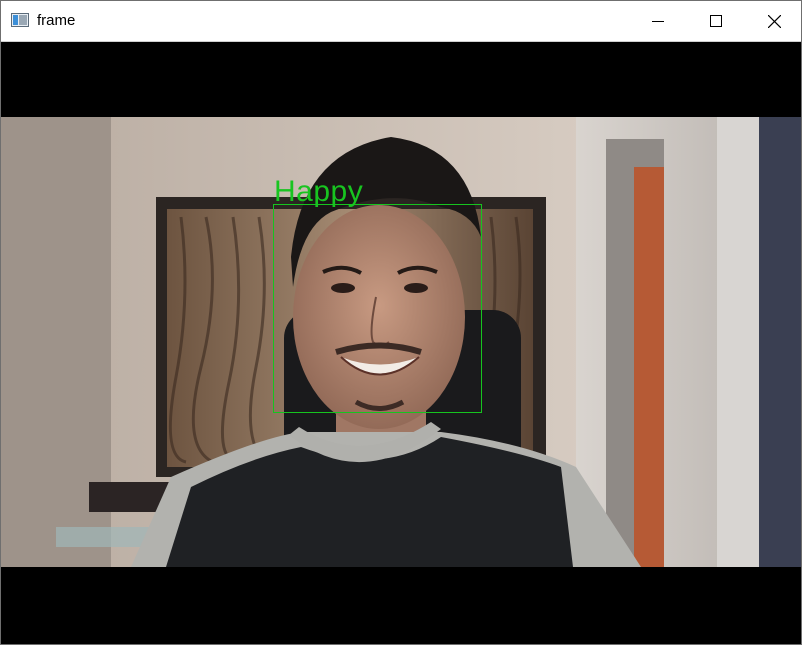  Describe the element at coordinates (377, 308) in the screenshot. I see `face-detection-box` at that location.